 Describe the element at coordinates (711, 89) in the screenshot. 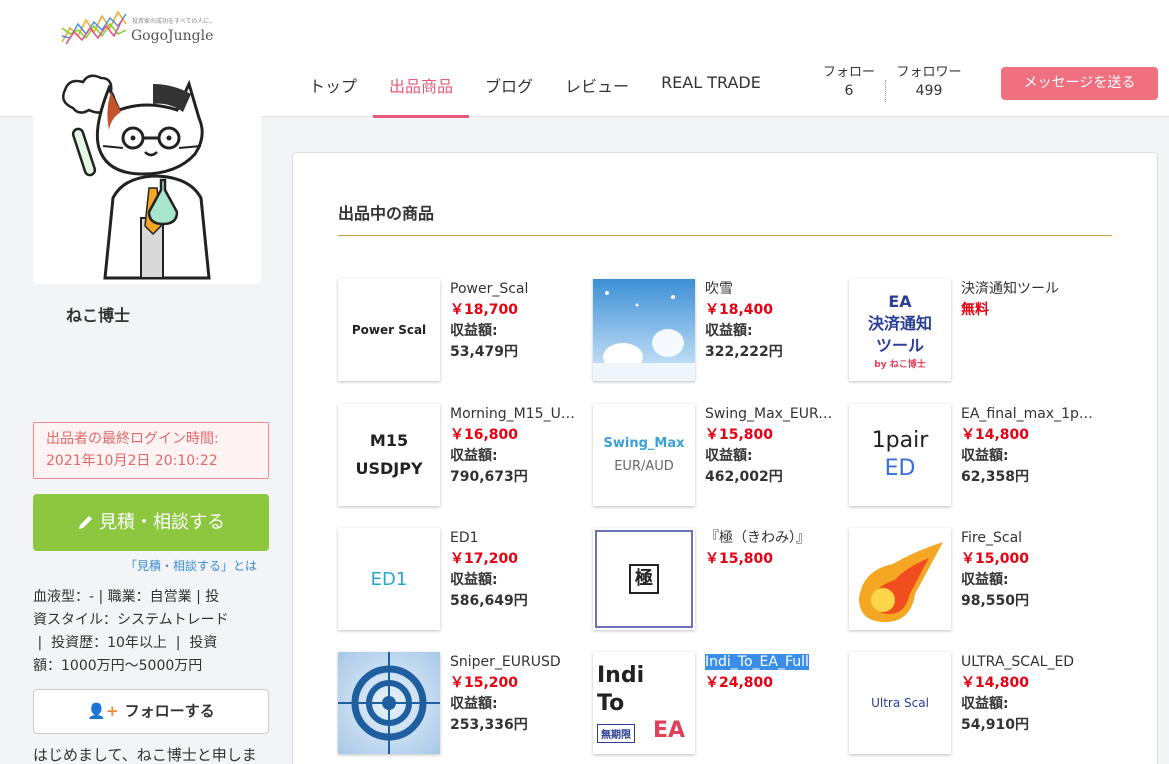

I see `nav-real-trade: REAL TRADE` at that location.